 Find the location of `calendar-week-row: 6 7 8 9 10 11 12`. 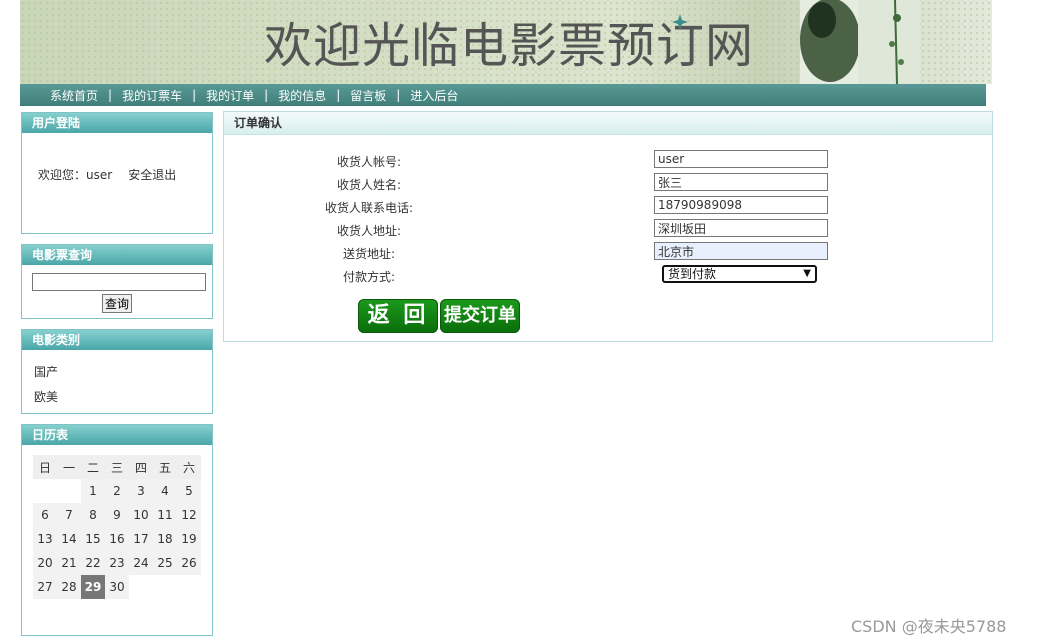

calendar-week-row: 6 7 8 9 10 11 12 is located at coordinates (117, 515).